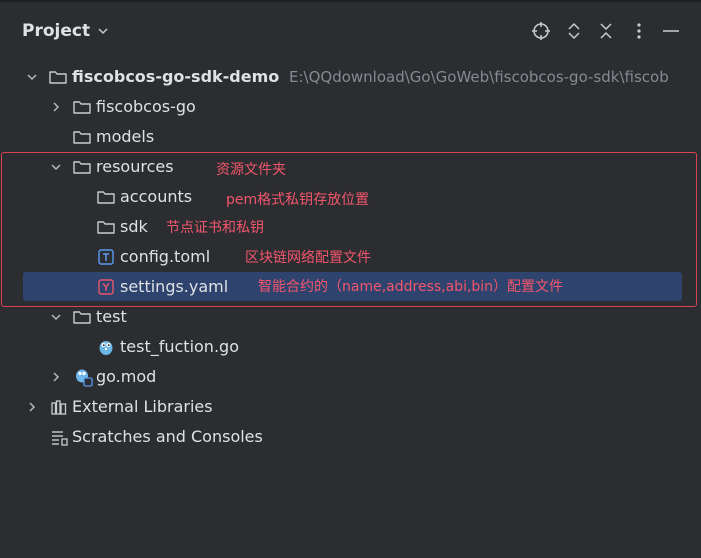 Image resolution: width=701 pixels, height=558 pixels. I want to click on project-panel-header: Project, so click(350, 31).